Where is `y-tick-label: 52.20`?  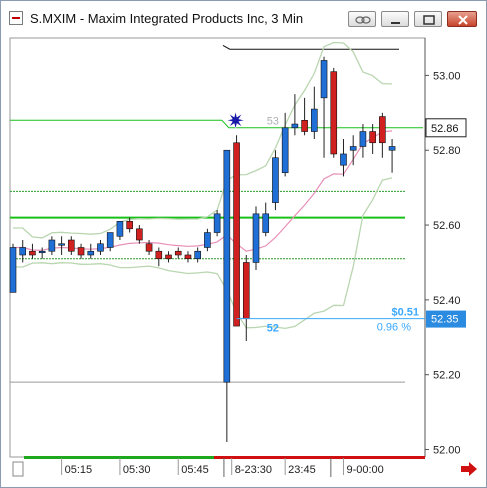
y-tick-label: 52.20 is located at coordinates (447, 376).